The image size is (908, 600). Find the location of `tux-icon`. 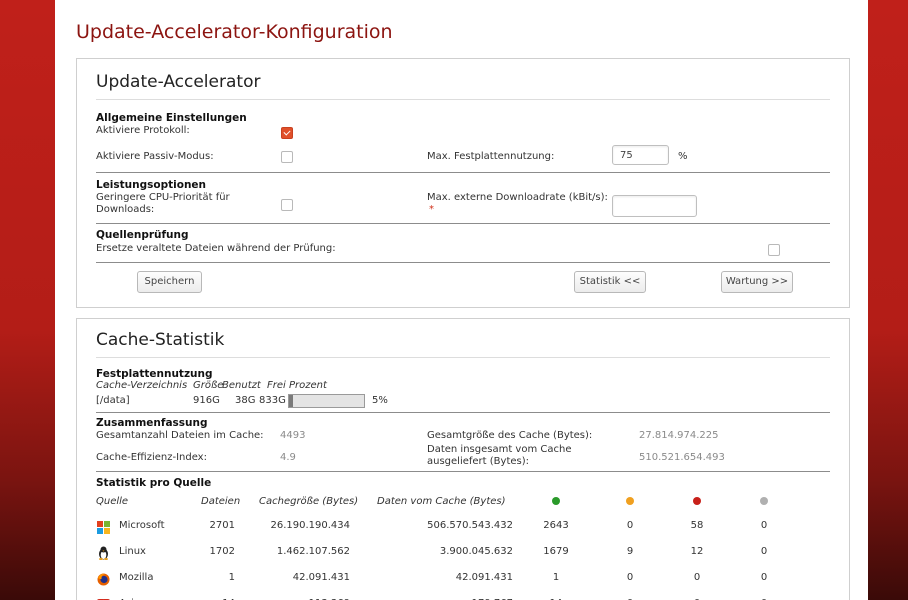

tux-icon is located at coordinates (103, 552).